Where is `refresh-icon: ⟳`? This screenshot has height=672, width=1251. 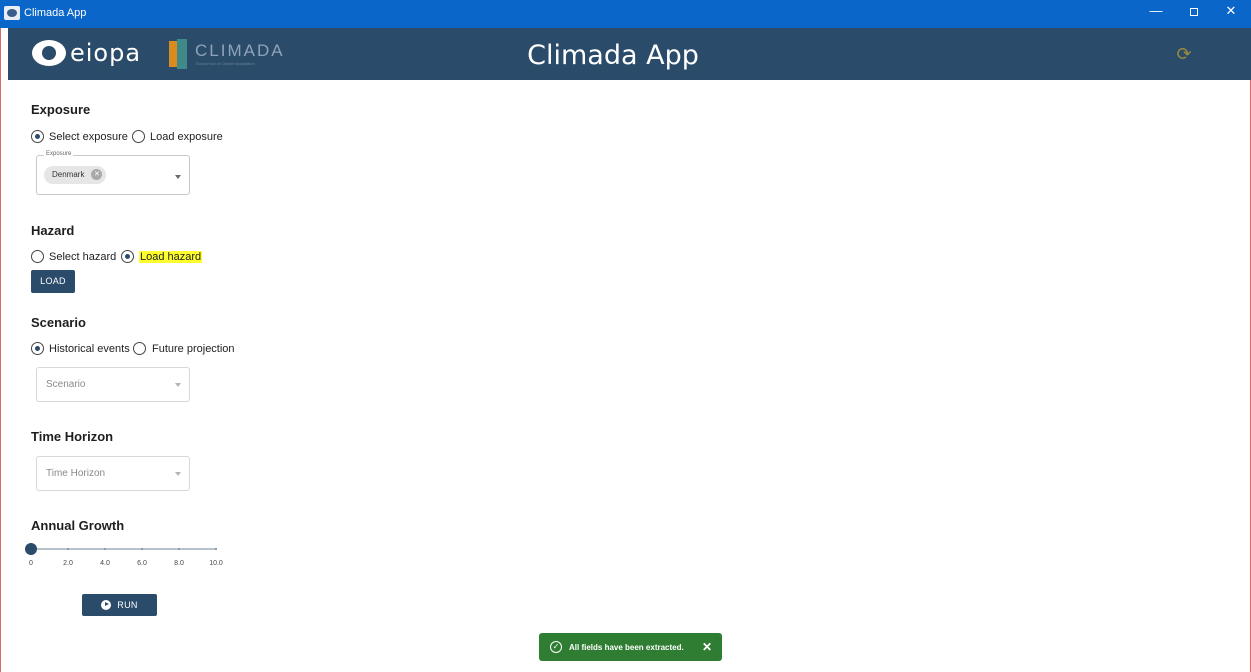
refresh-icon: ⟳ is located at coordinates (1184, 54).